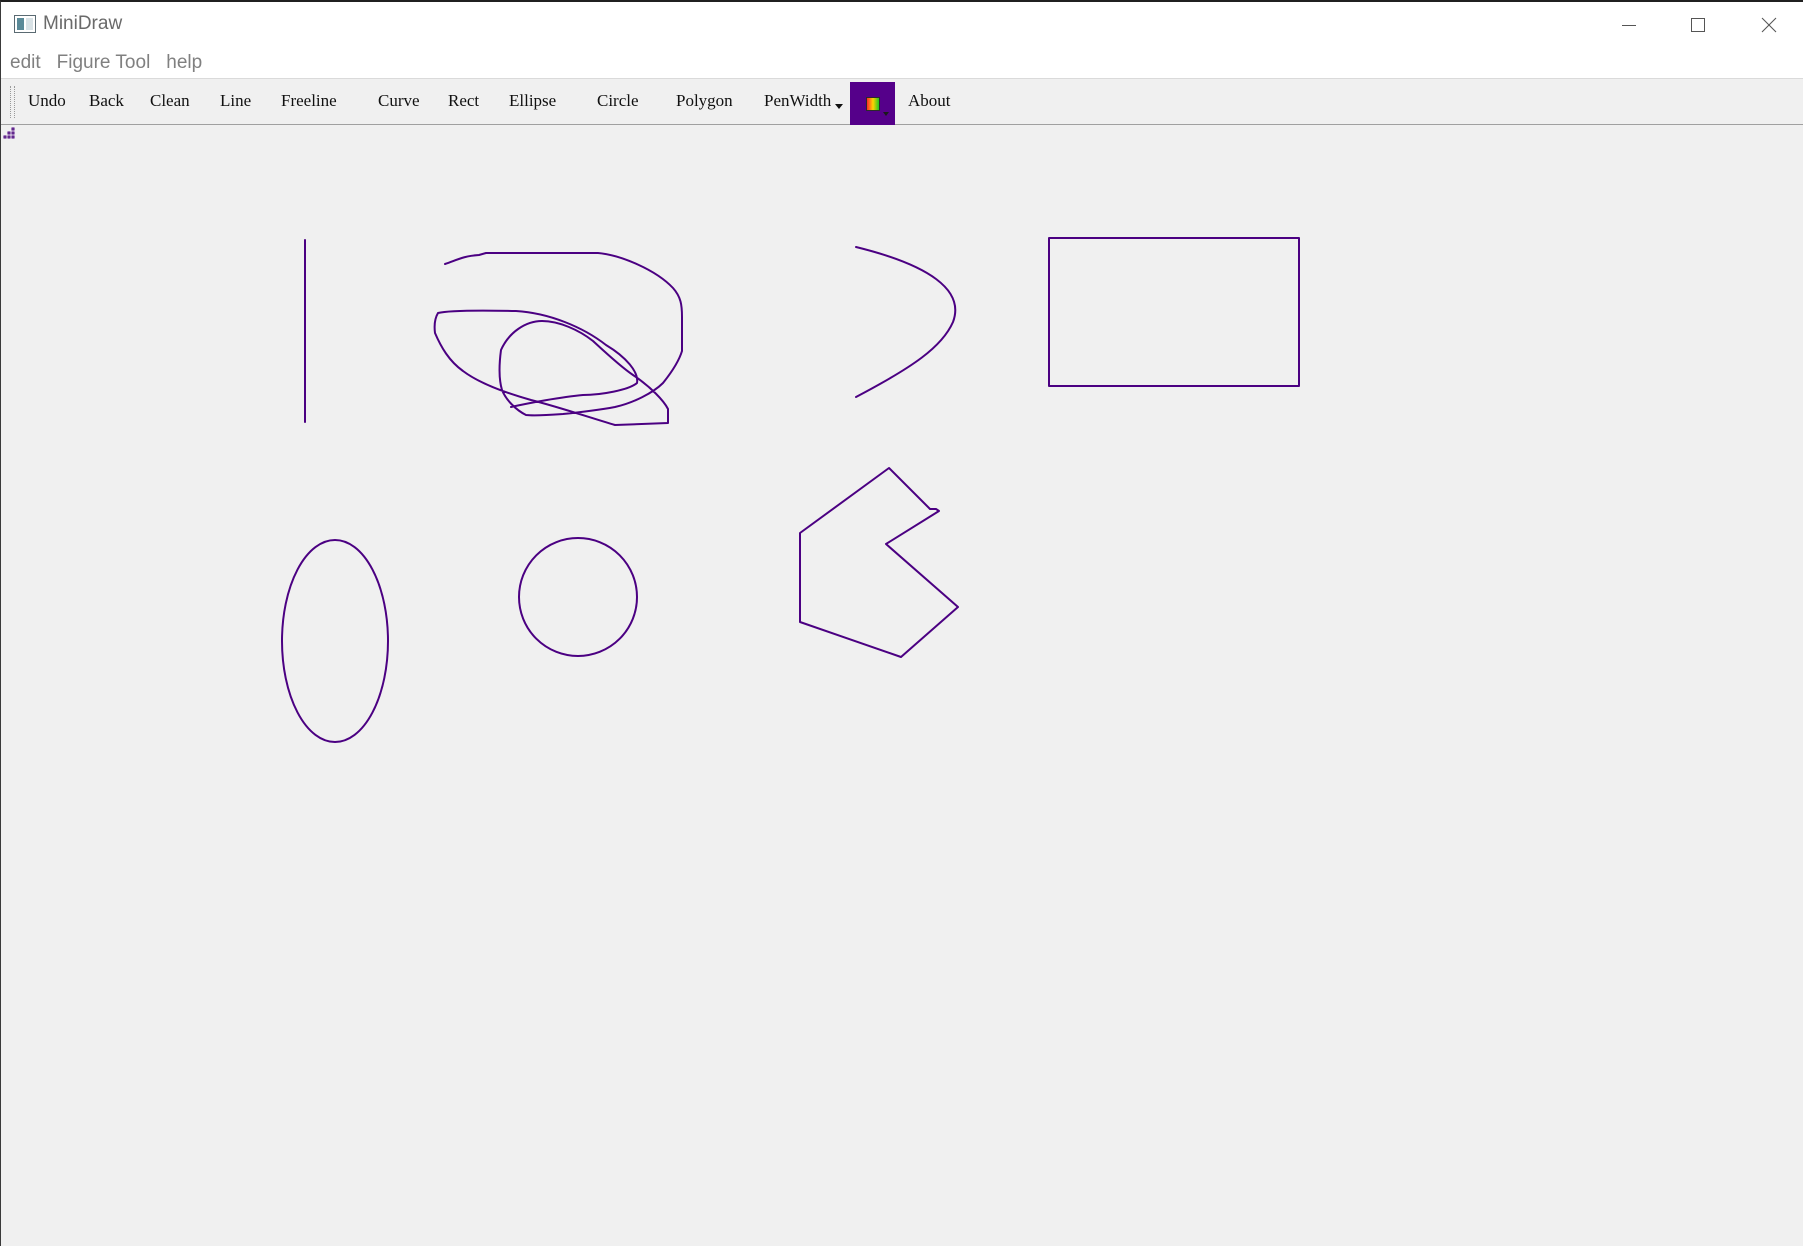 The image size is (1803, 1246). I want to click on maximize-button, so click(1698, 25).